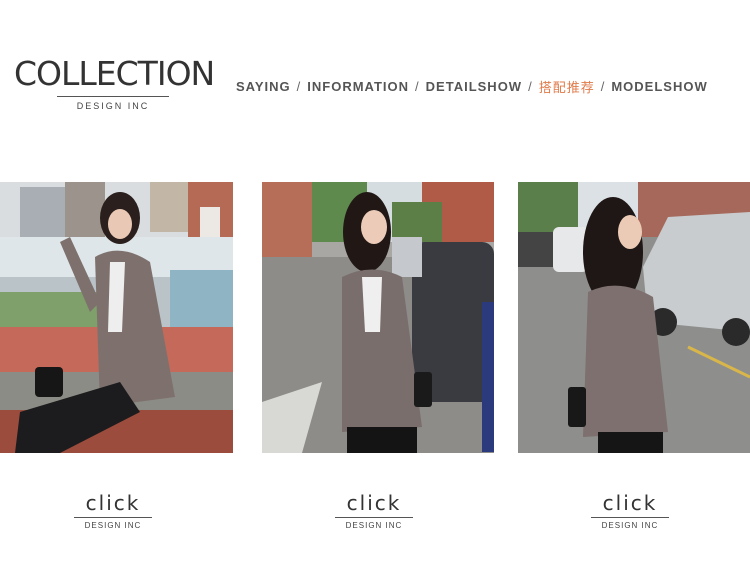 This screenshot has height=569, width=750. I want to click on brand-block: COLLECTION DESIGN INC, so click(114, 83).